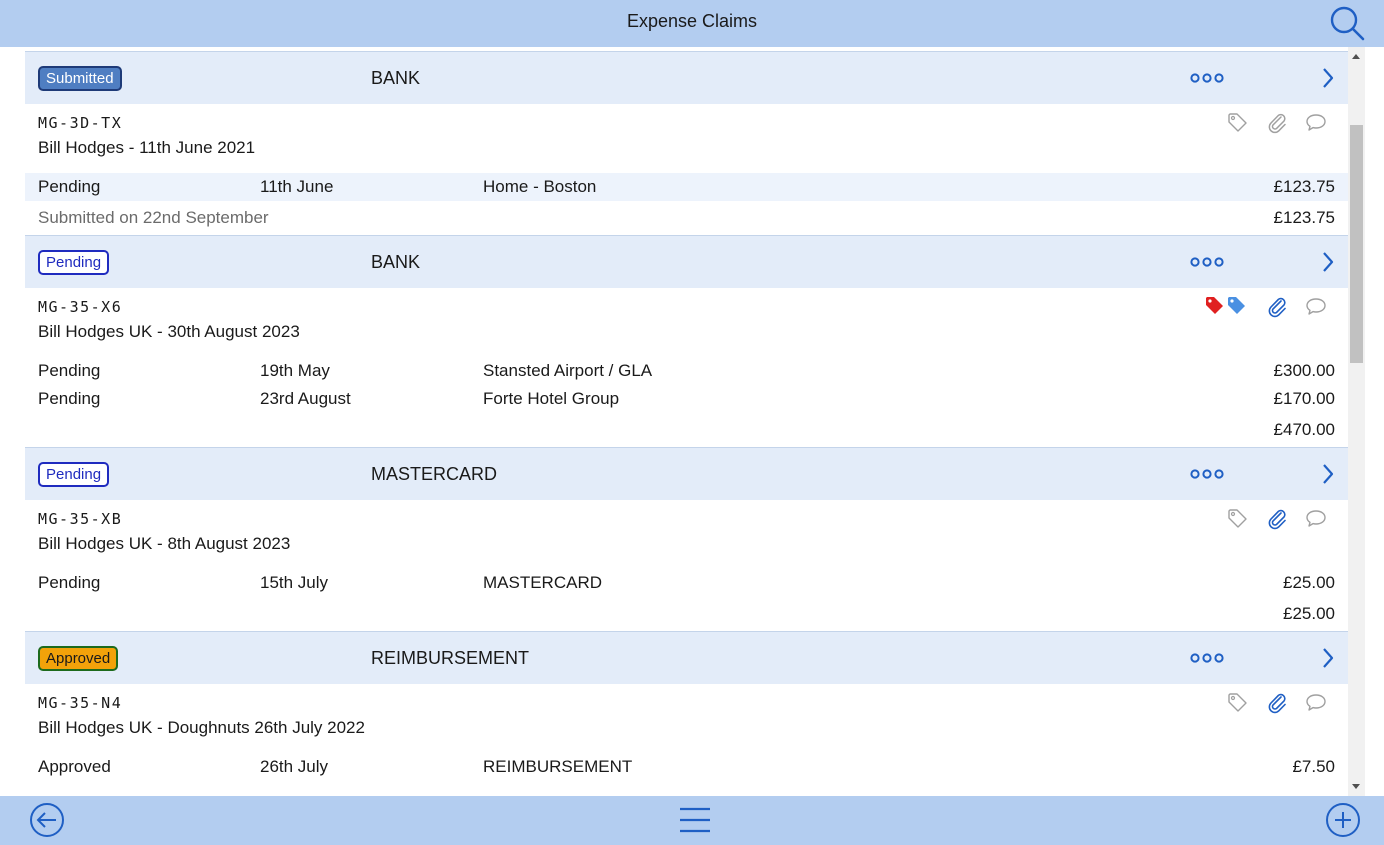 This screenshot has width=1384, height=845. Describe the element at coordinates (197, 147) in the screenshot. I see `claim-title: 11th June 2021` at that location.